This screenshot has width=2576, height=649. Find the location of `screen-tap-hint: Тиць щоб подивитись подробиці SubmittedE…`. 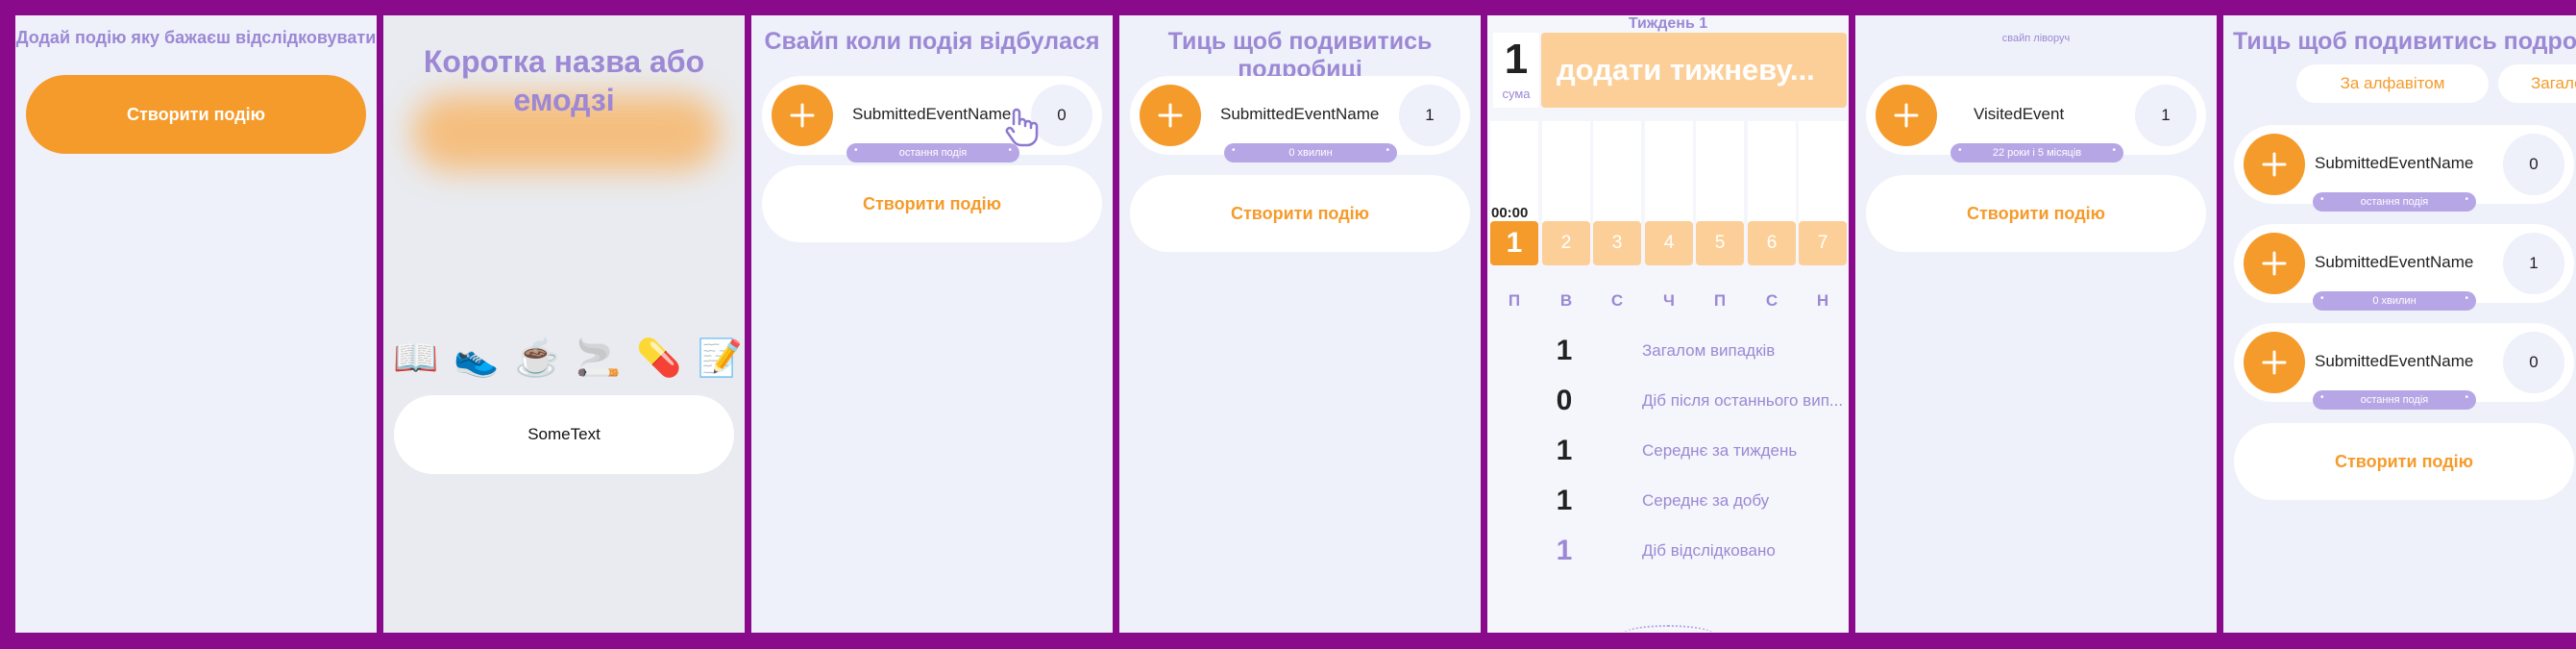

screen-tap-hint: Тиць щоб подивитись подробиці SubmittedE… is located at coordinates (1300, 324).